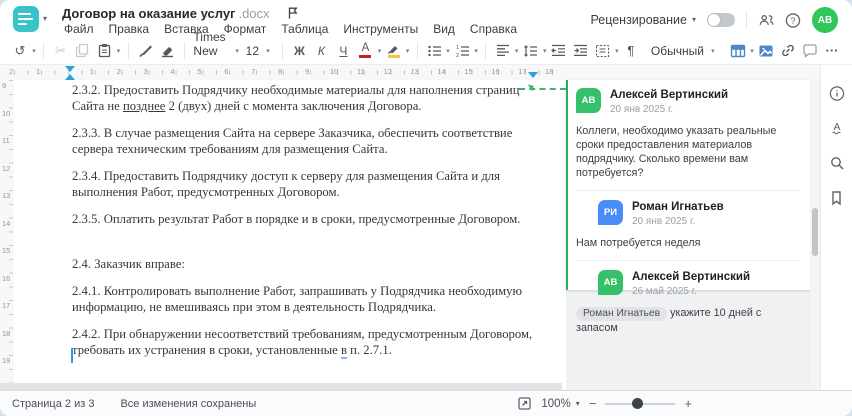  I want to click on document-title: Договор на оказание услуг, so click(149, 13).